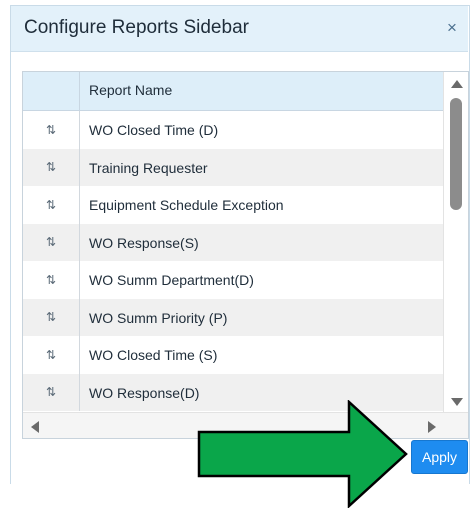 The height and width of the screenshot is (508, 470). I want to click on report-name-cell: WO Summ Priority (P), so click(158, 317).